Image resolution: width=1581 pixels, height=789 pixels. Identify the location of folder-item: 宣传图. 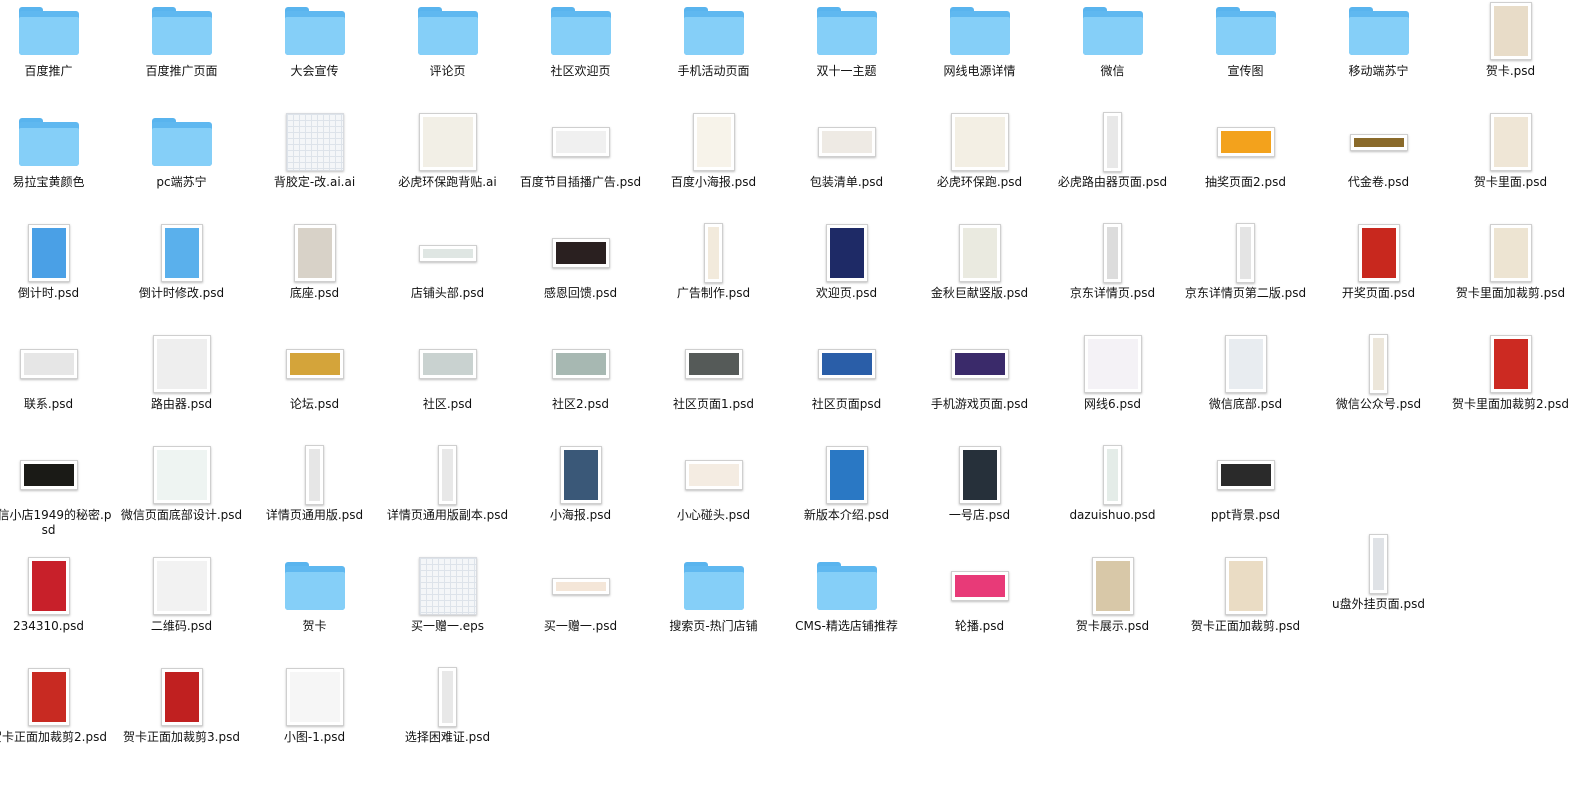
(1245, 55).